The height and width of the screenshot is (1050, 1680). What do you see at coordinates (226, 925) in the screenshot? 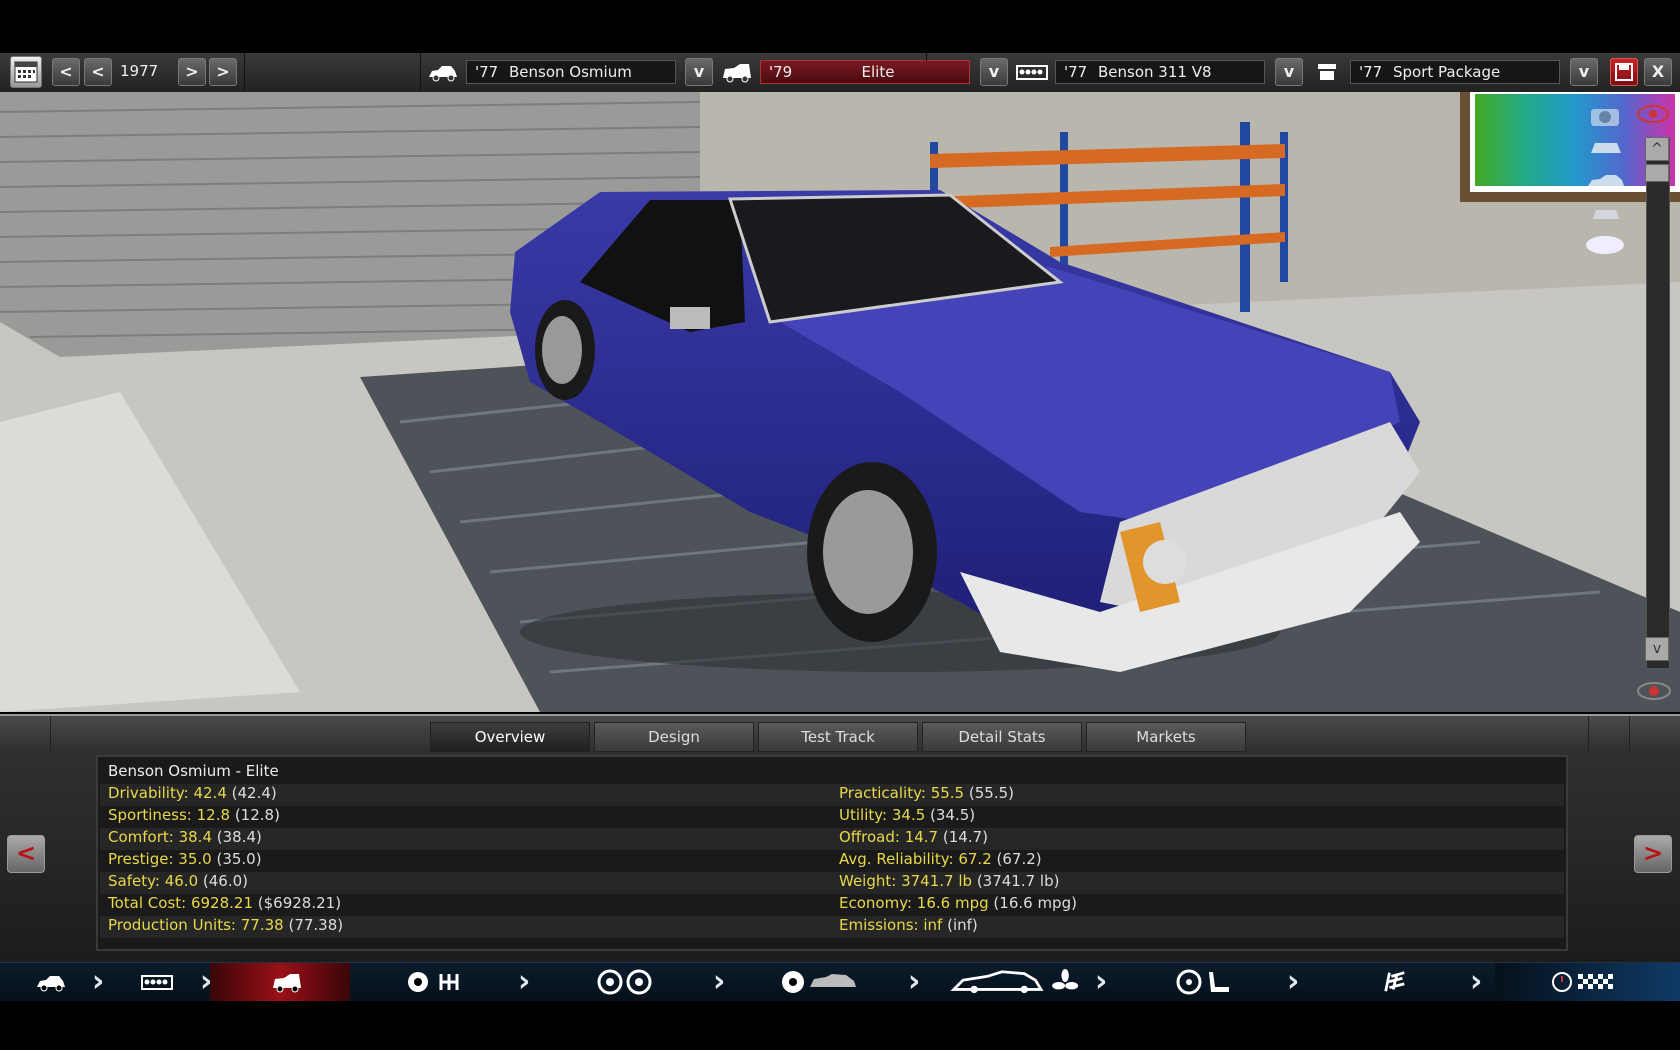
I see `stat-production-units: Production Units: 77.38 (77.38)` at bounding box center [226, 925].